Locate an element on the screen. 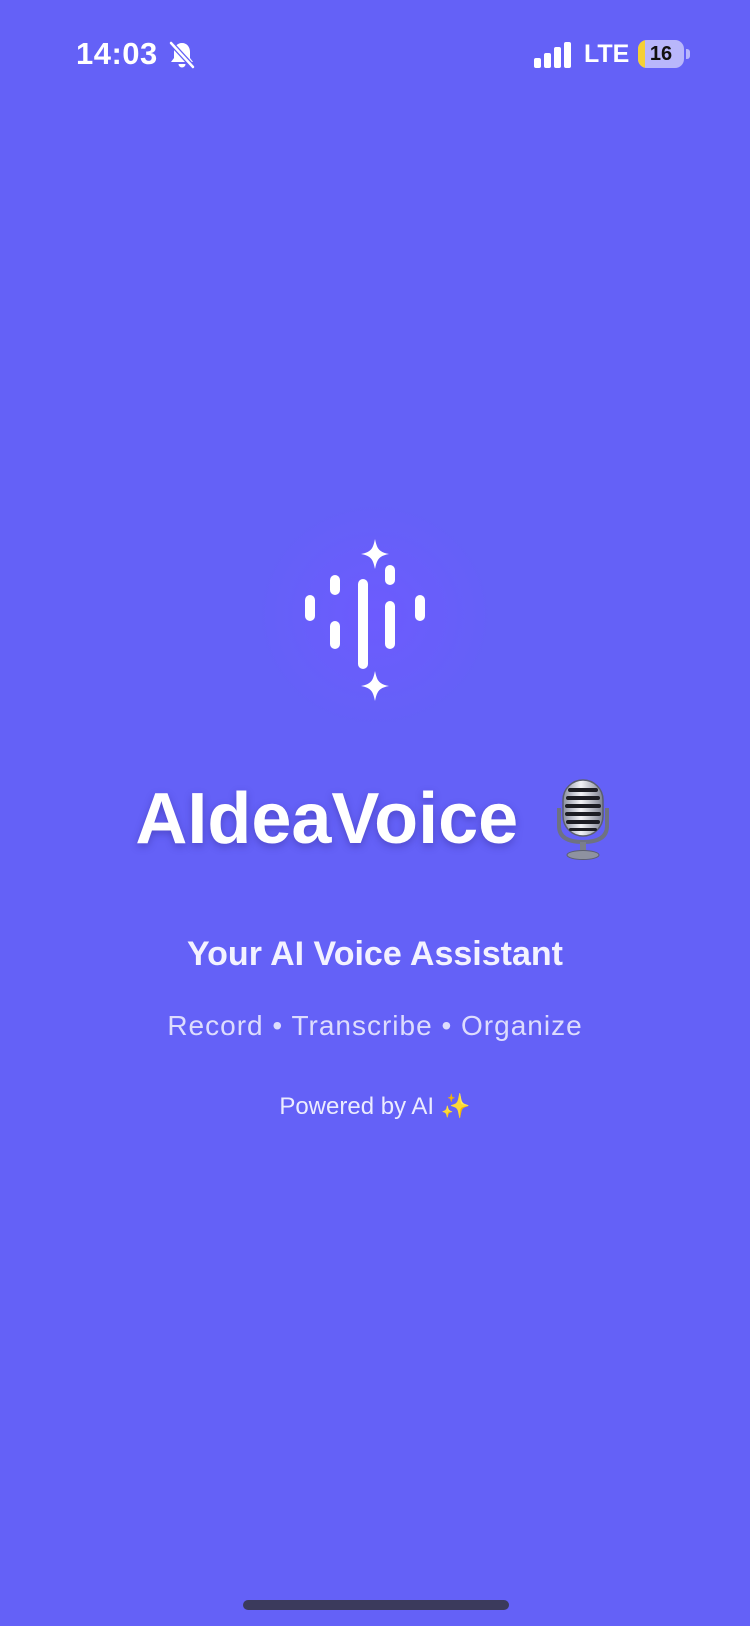 This screenshot has width=750, height=1626. studio-microphone-icon is located at coordinates (582, 819).